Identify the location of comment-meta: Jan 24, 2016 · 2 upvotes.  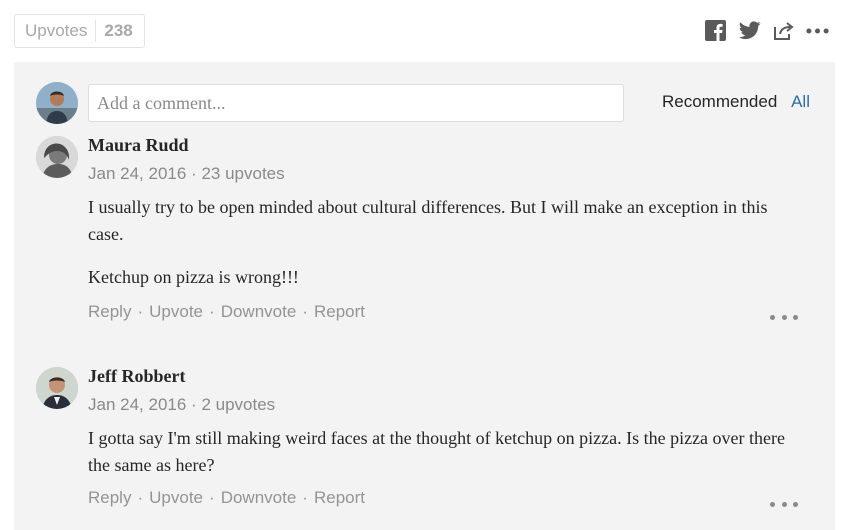
(181, 405).